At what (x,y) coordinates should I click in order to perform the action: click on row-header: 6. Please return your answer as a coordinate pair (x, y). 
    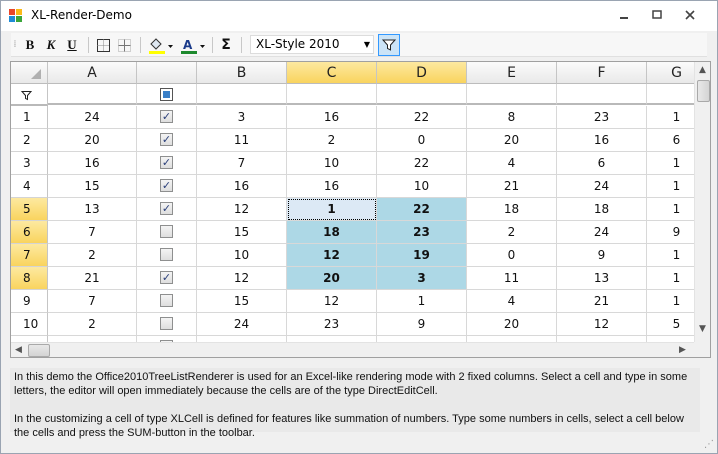
    Looking at the image, I should click on (29, 232).